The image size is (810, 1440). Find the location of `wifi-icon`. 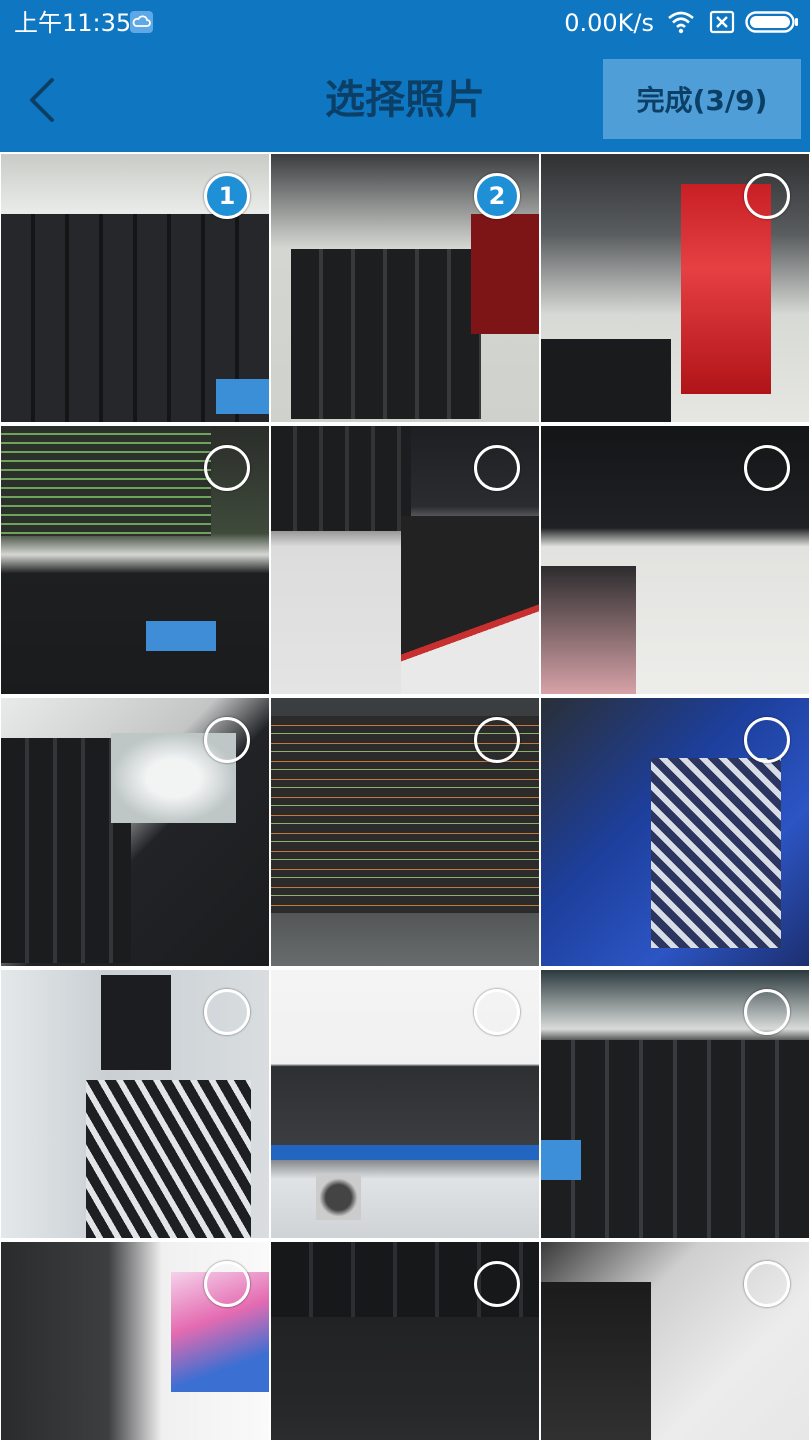

wifi-icon is located at coordinates (681, 22).